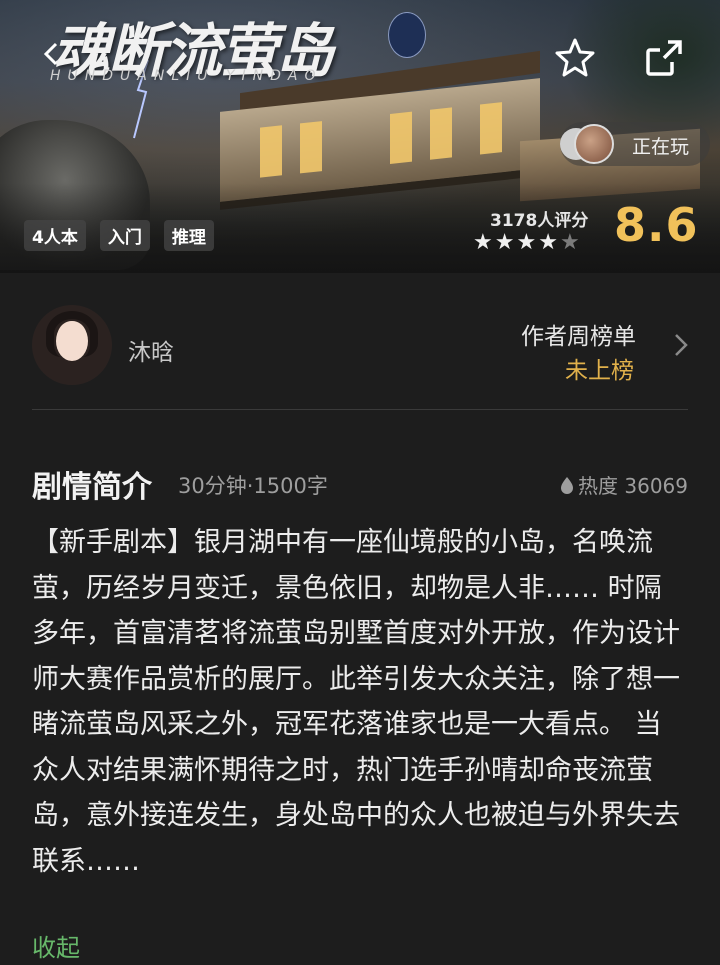  I want to click on collapse-button: 收起, so click(56, 945).